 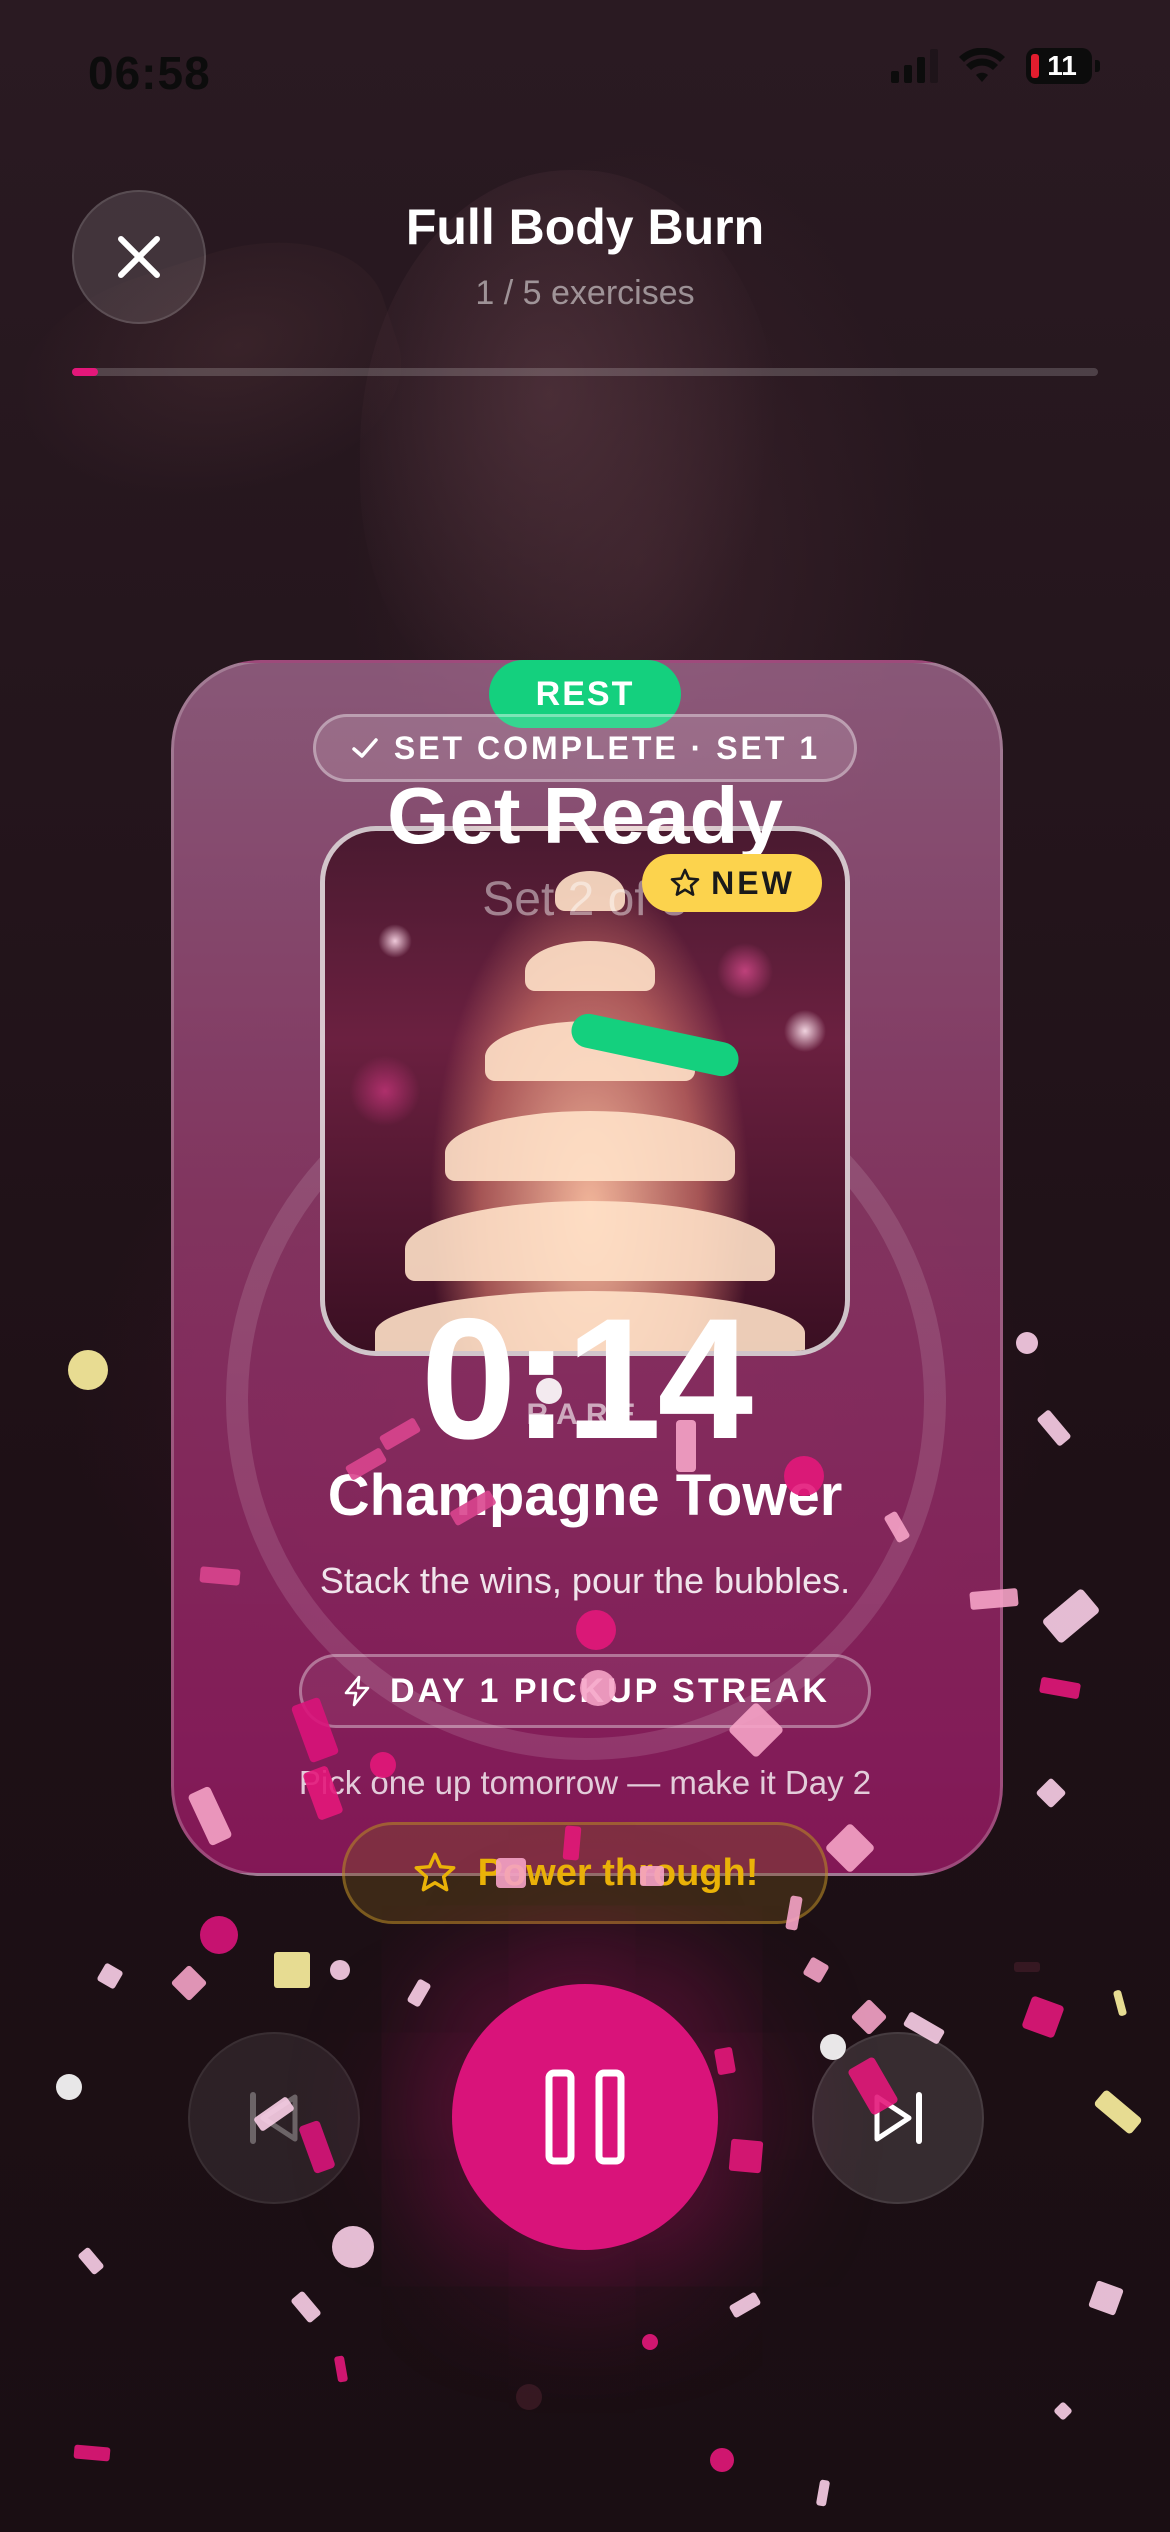 I want to click on new-badge: NEW, so click(x=732, y=883).